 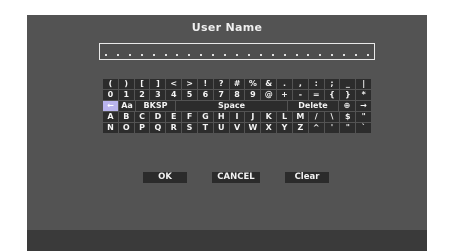 What do you see at coordinates (347, 106) in the screenshot?
I see `globe-icon: ⊕` at bounding box center [347, 106].